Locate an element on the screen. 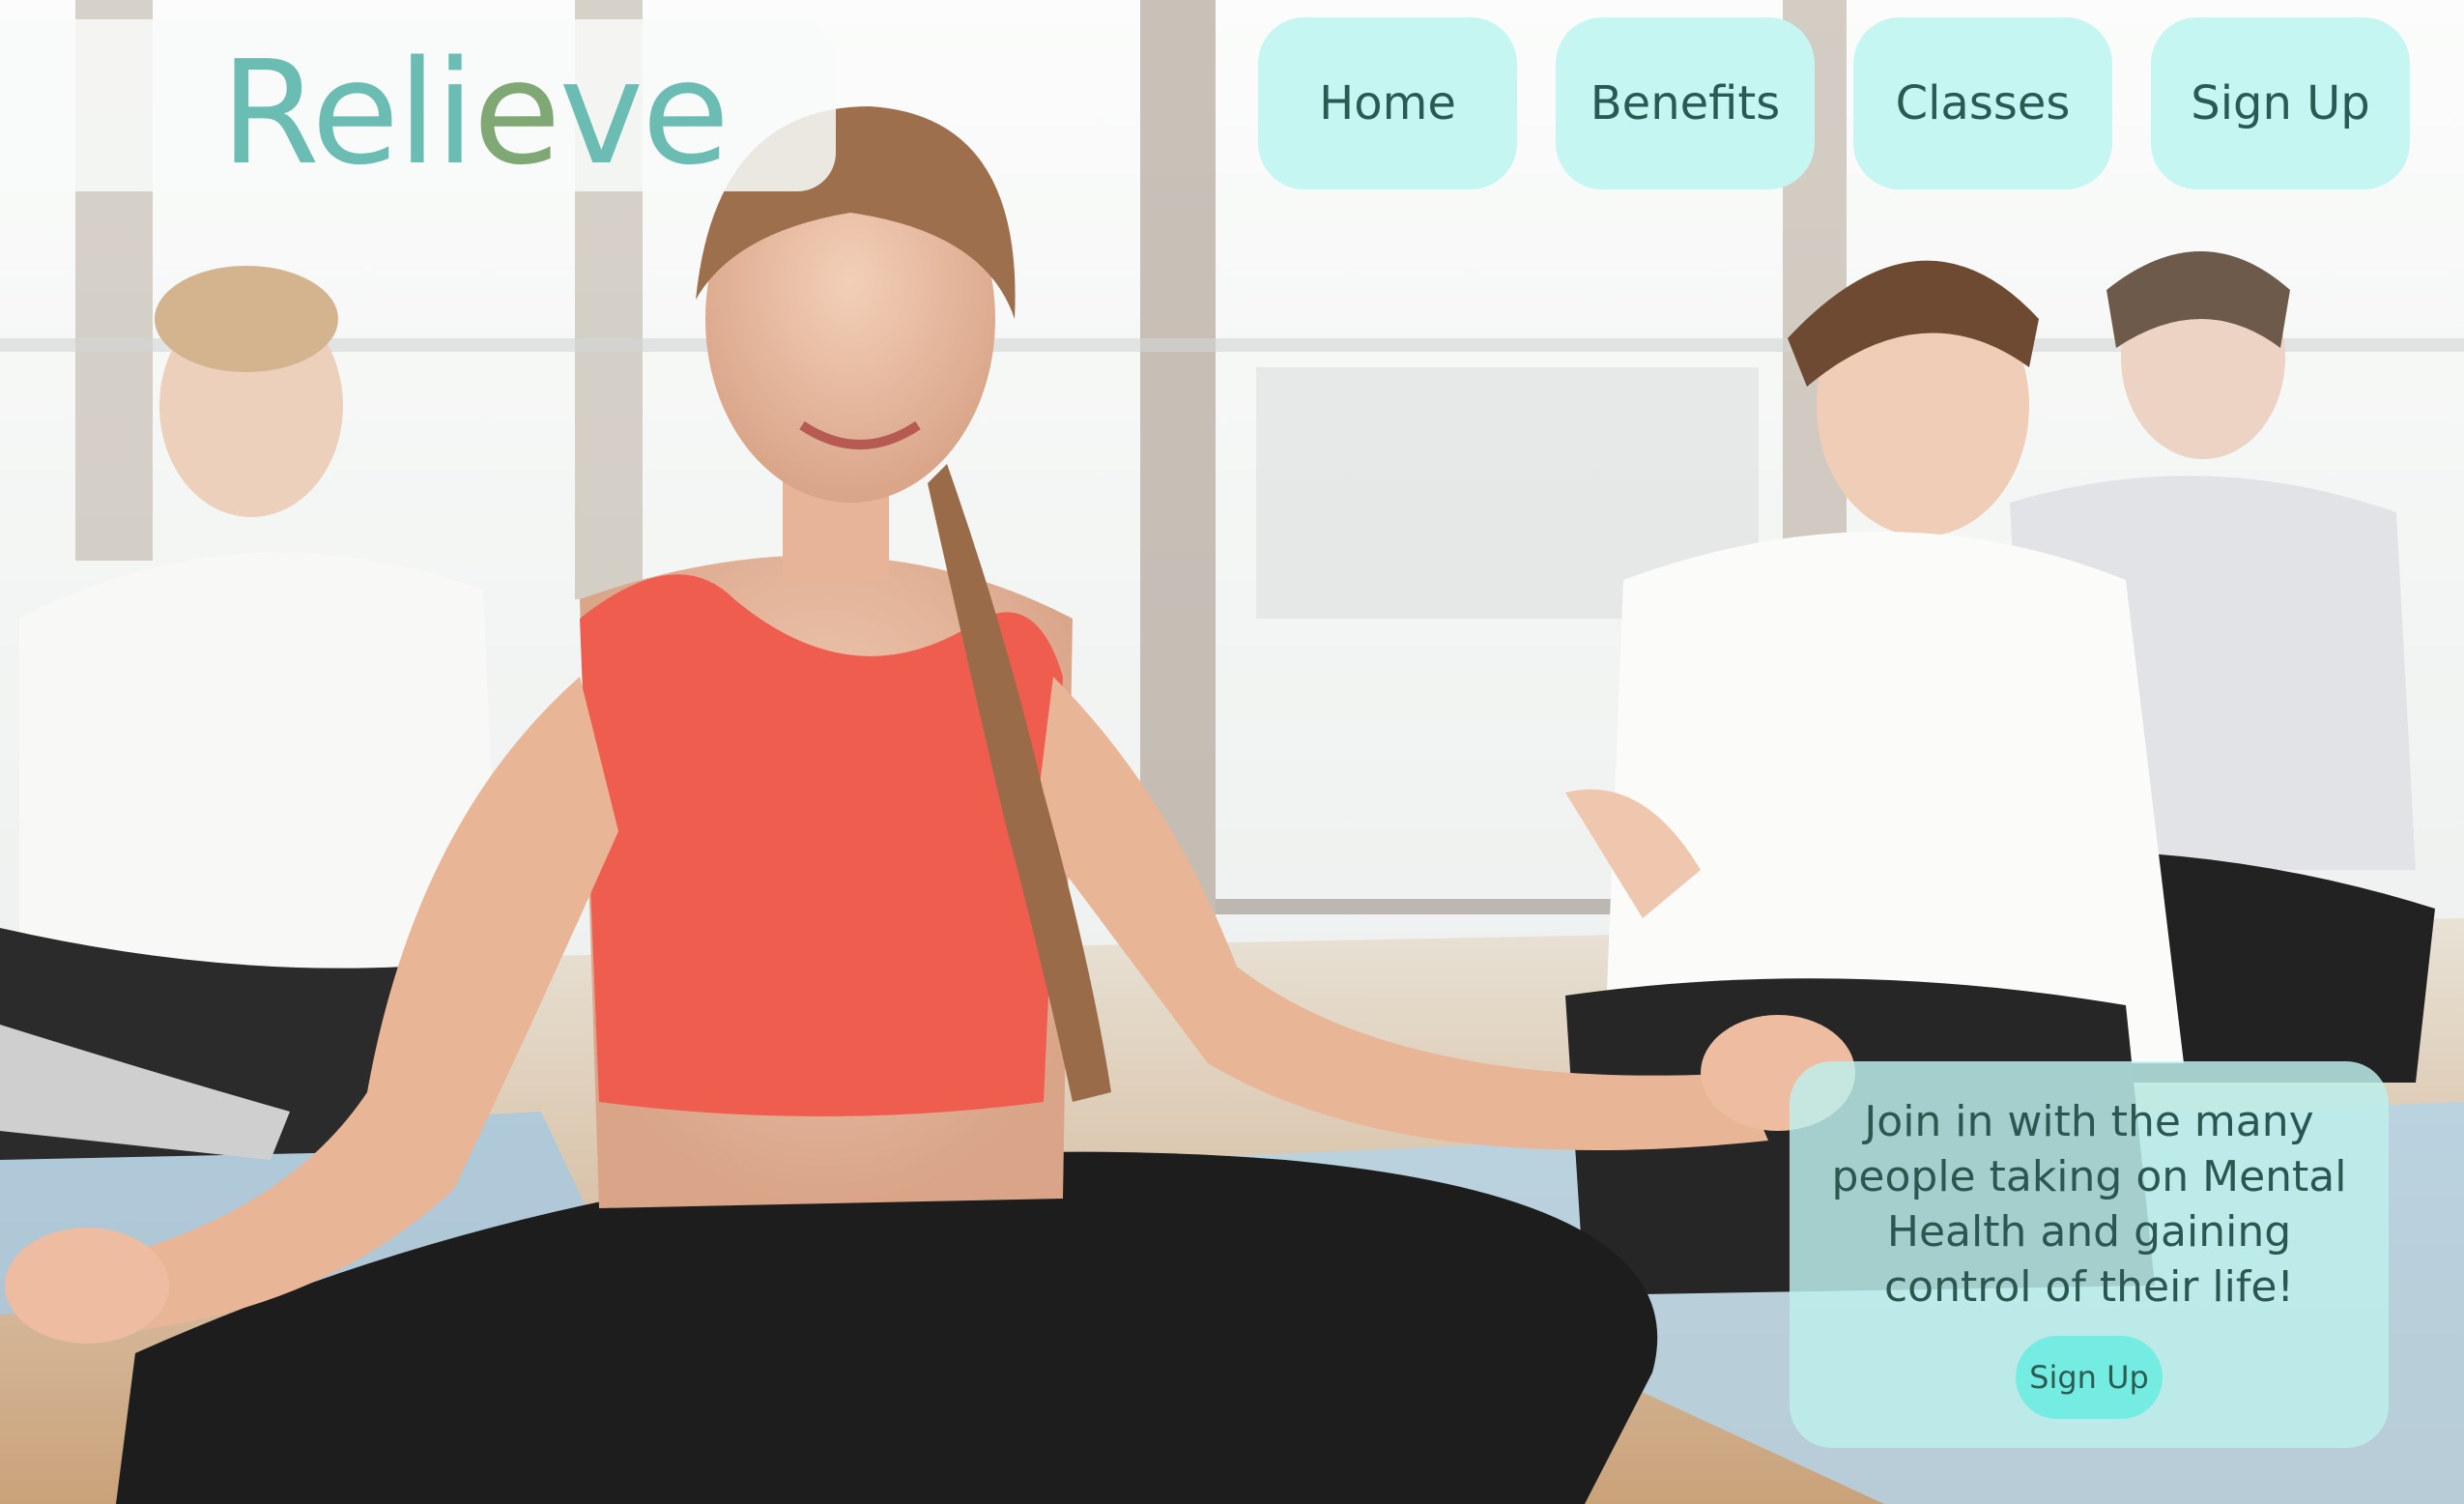  logo-accent-letter: e is located at coordinates (516, 113).